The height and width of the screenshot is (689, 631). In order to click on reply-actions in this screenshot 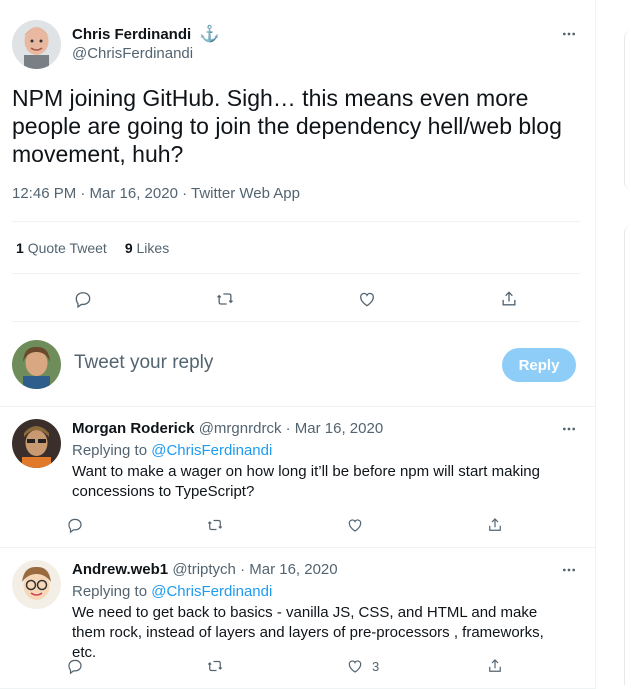, I will do `click(291, 525)`.